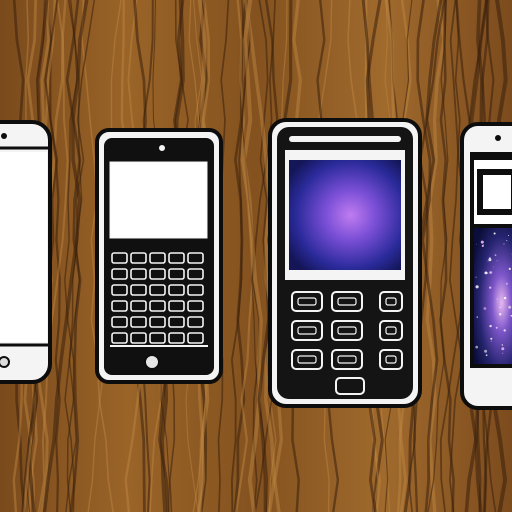 The width and height of the screenshot is (512, 512). What do you see at coordinates (345, 139) in the screenshot?
I see `speaker-grille-icon` at bounding box center [345, 139].